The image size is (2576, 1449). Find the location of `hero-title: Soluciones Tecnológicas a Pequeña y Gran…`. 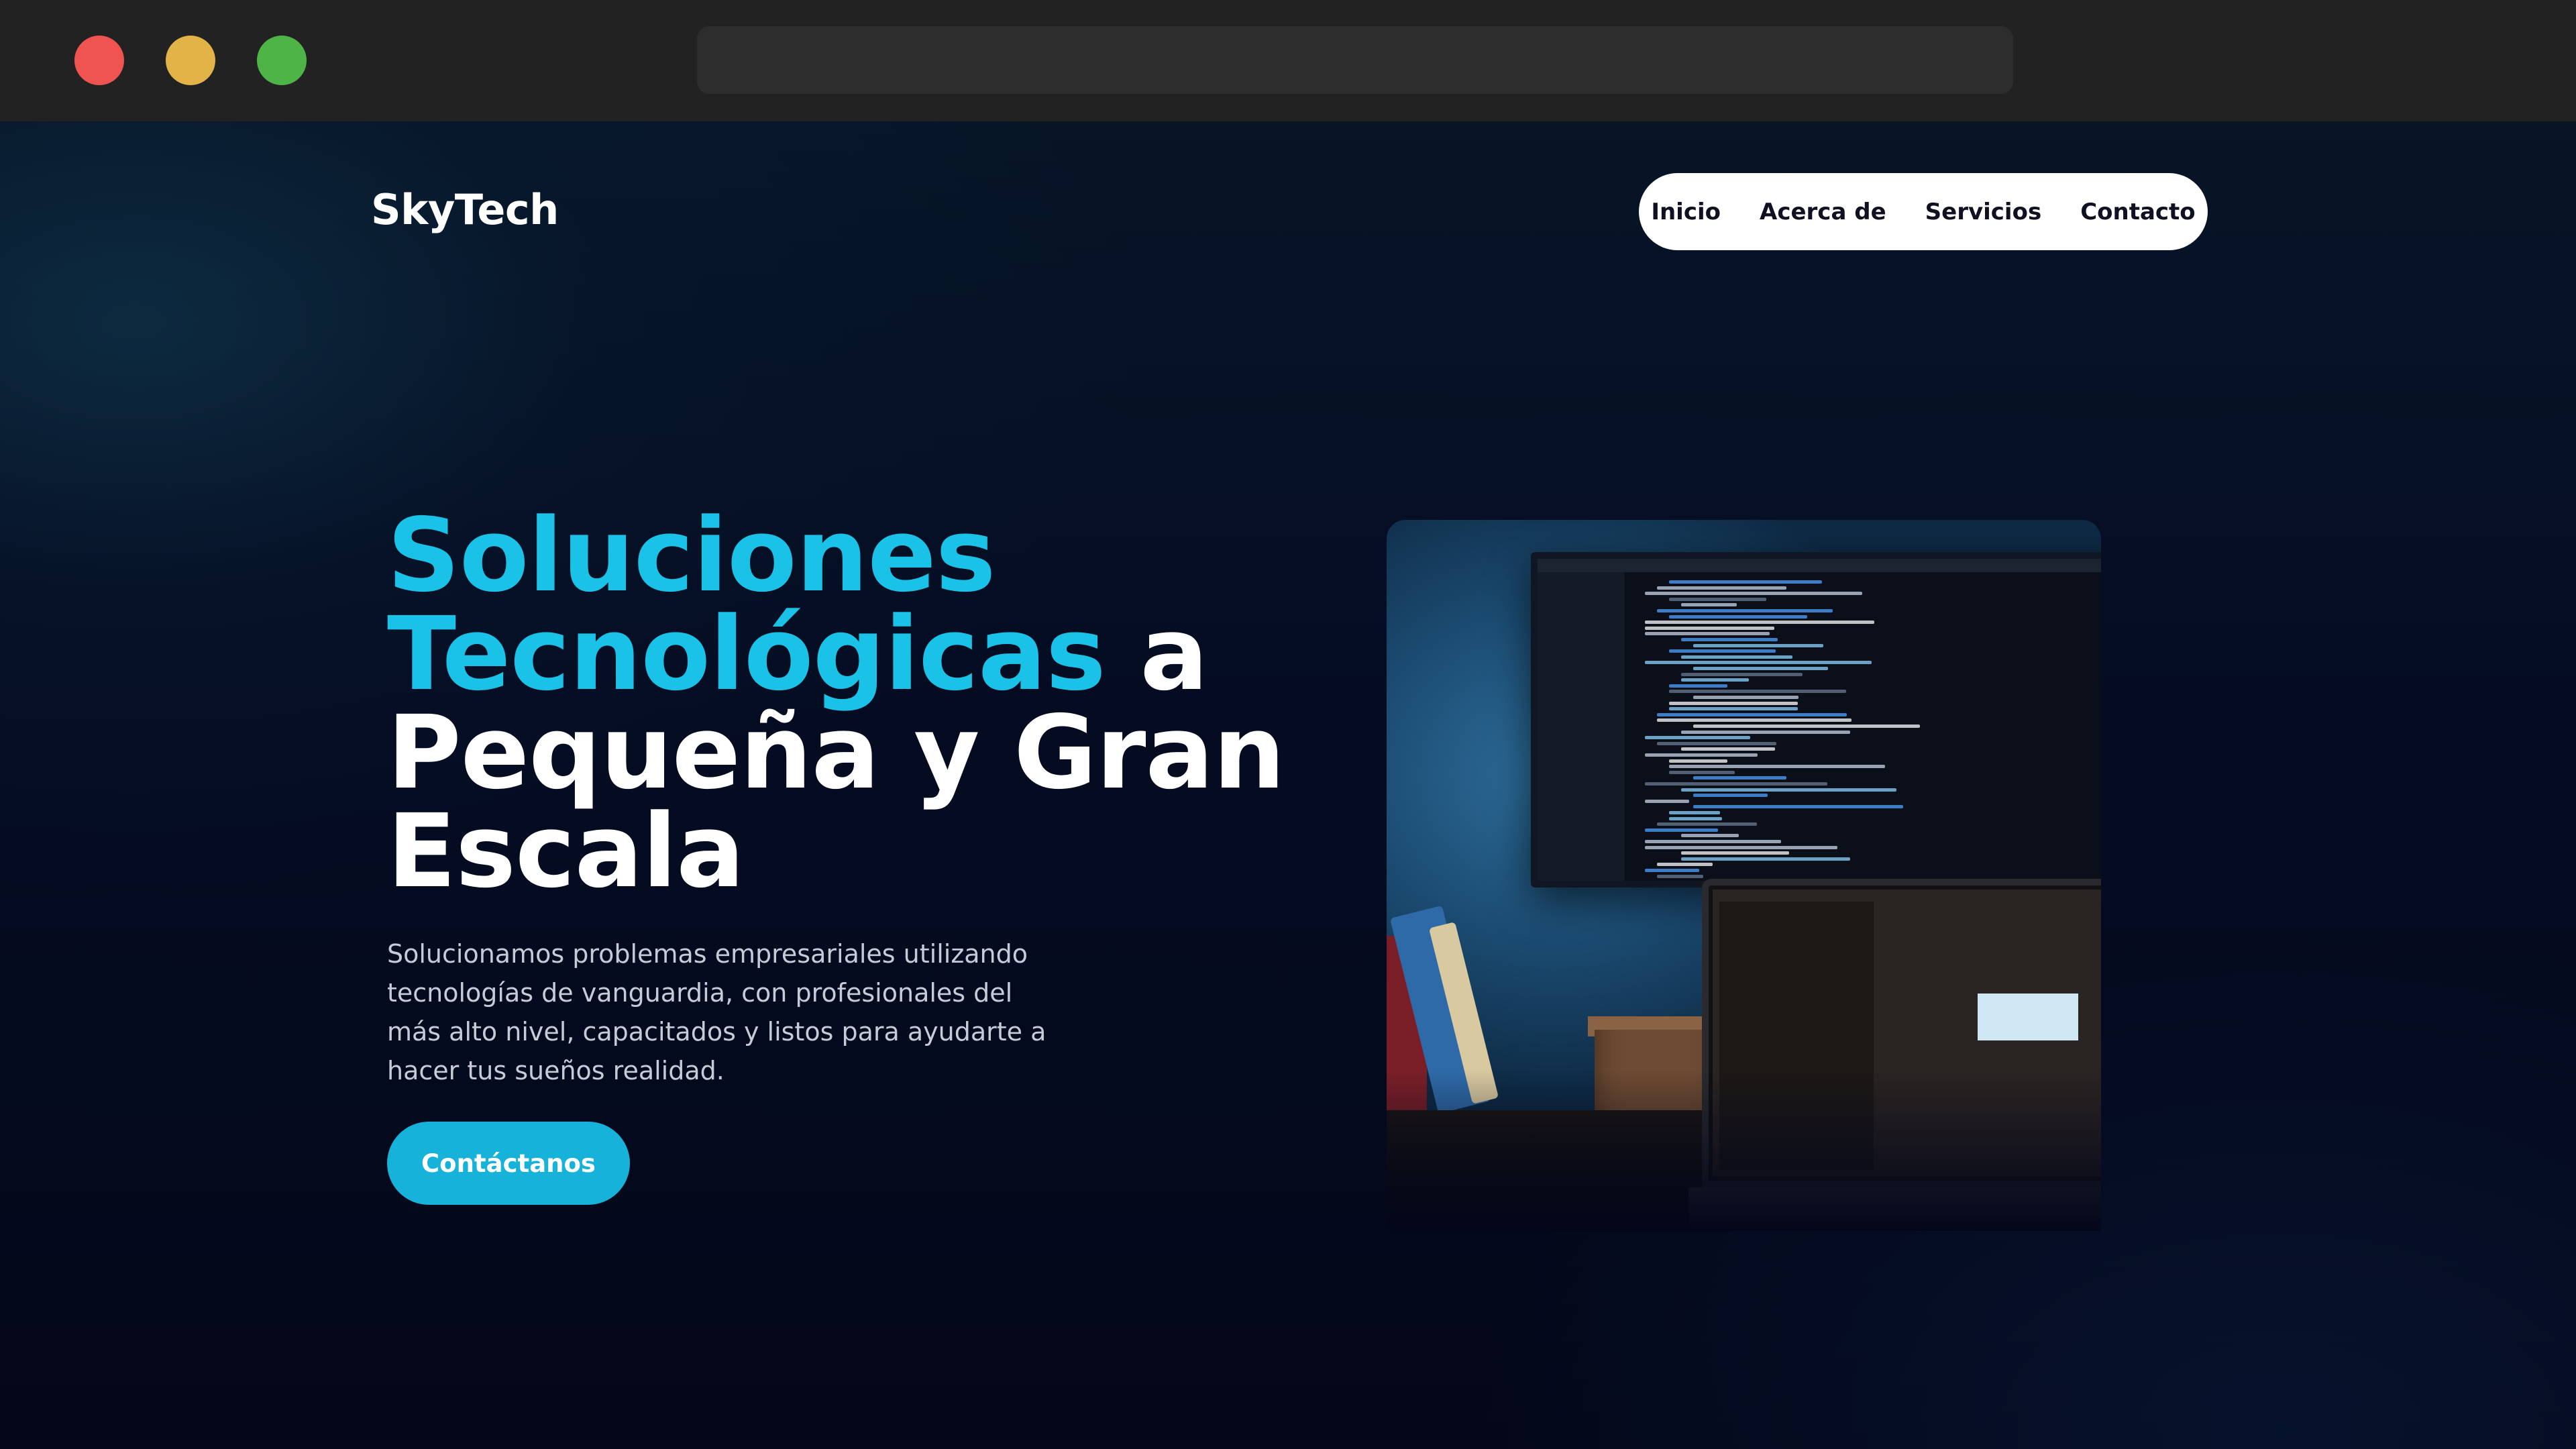

hero-title: Soluciones Tecnológicas a Pequeña y Gran… is located at coordinates (856, 703).